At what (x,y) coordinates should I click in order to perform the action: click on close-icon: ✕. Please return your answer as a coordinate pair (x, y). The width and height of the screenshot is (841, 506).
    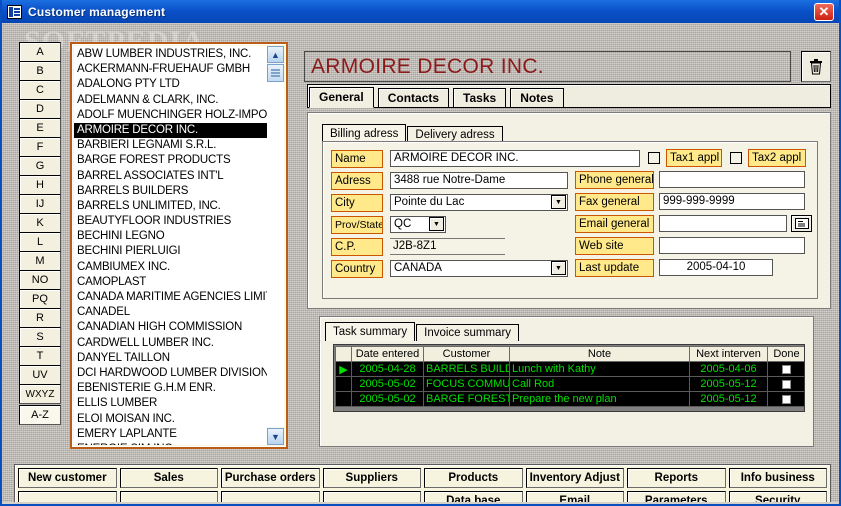
    Looking at the image, I should click on (824, 11).